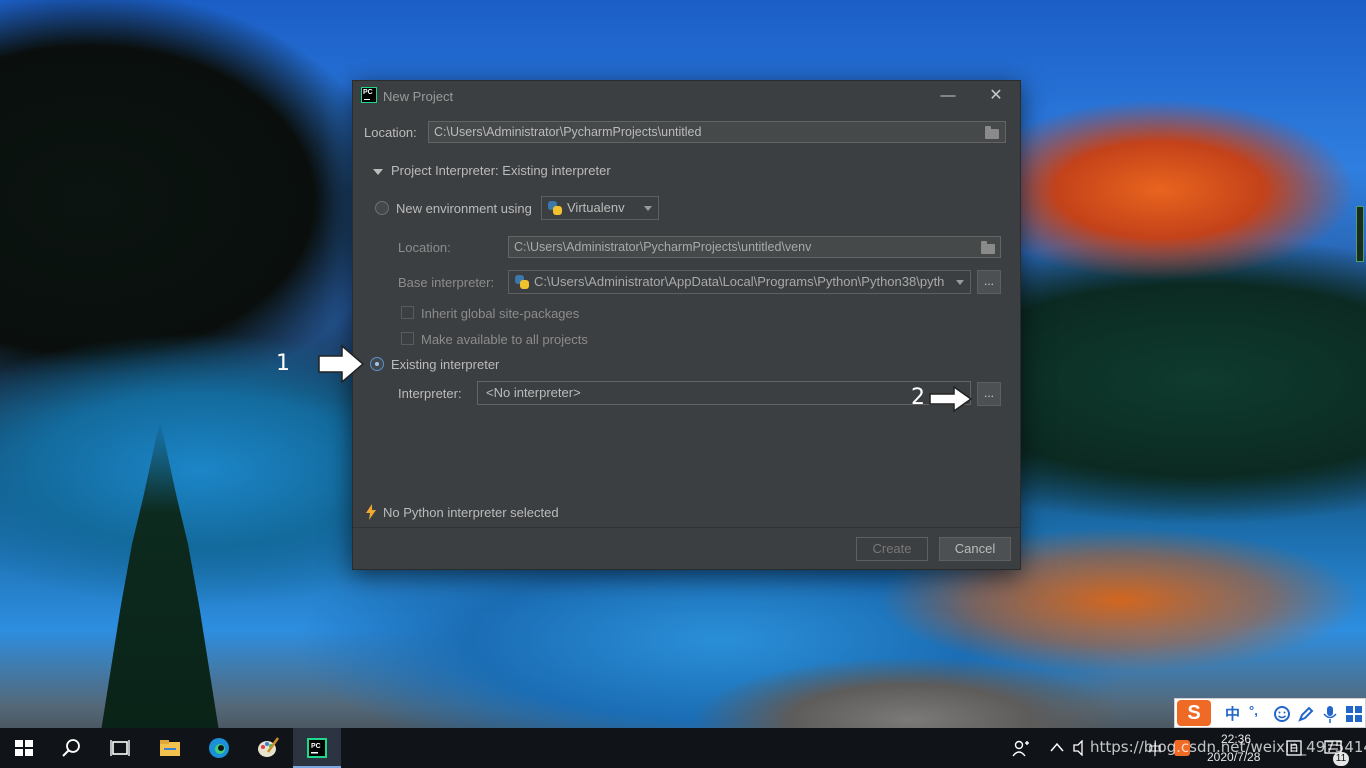  What do you see at coordinates (724, 393) in the screenshot?
I see `interpreter-select: <No interpreter>` at bounding box center [724, 393].